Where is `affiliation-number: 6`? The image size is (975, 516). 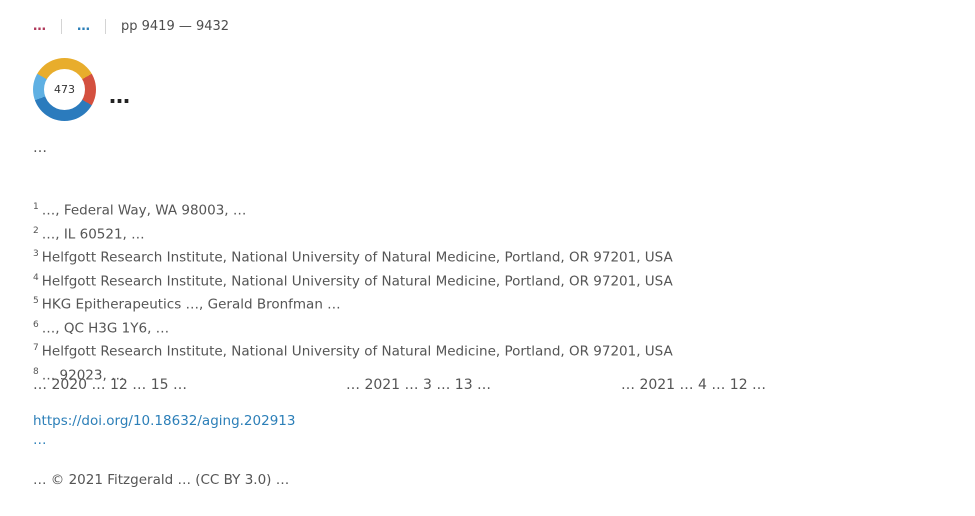 affiliation-number: 6 is located at coordinates (36, 324).